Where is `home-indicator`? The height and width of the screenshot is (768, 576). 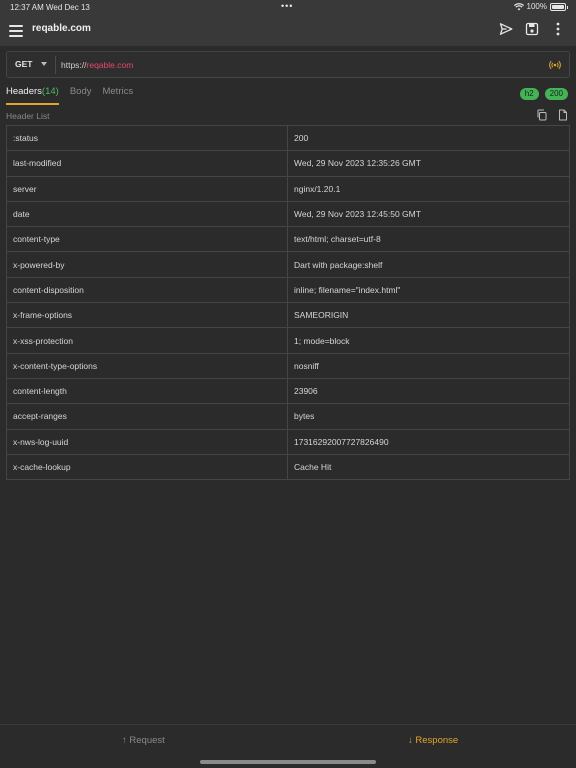
home-indicator is located at coordinates (288, 762).